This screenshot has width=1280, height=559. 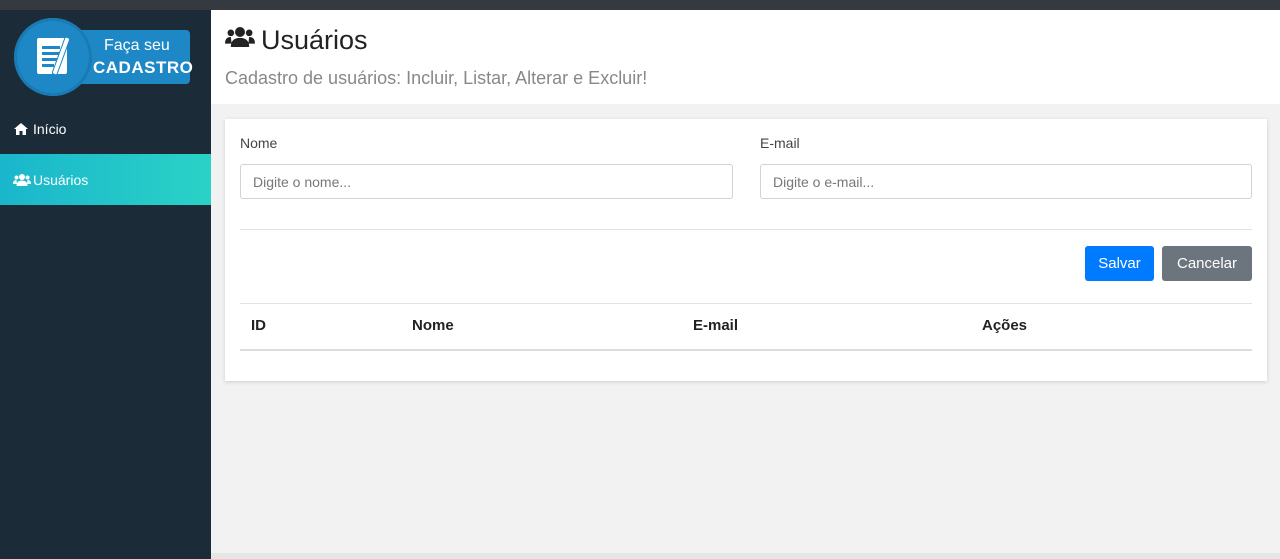 What do you see at coordinates (50, 128) in the screenshot?
I see `sidebar-item-label: Início` at bounding box center [50, 128].